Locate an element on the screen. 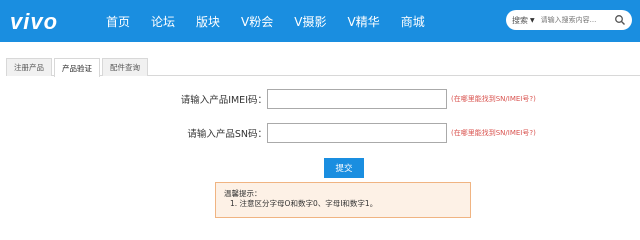 This screenshot has width=640, height=240. tab-bar: 注册产品 产品验证 配件查询 is located at coordinates (323, 67).